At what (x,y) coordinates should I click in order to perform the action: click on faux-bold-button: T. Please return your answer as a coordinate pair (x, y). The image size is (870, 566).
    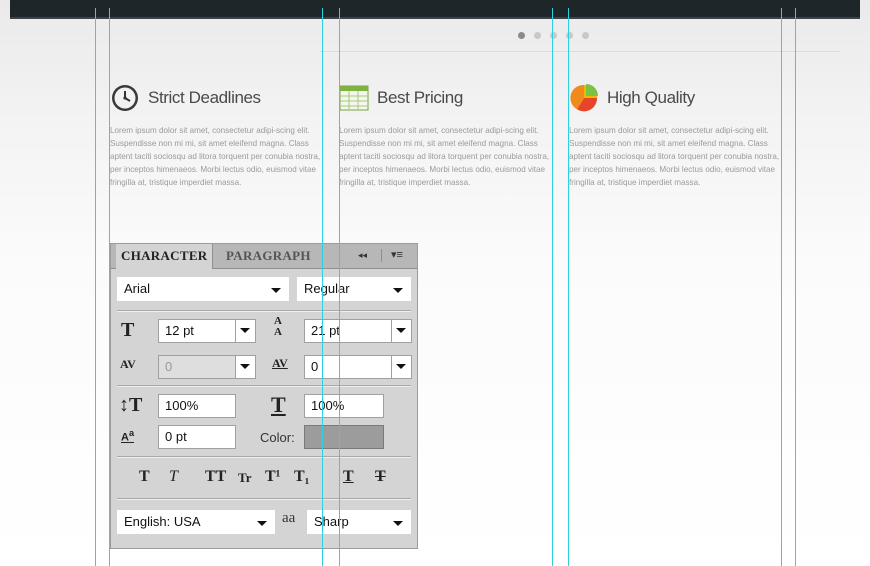
    Looking at the image, I should click on (144, 477).